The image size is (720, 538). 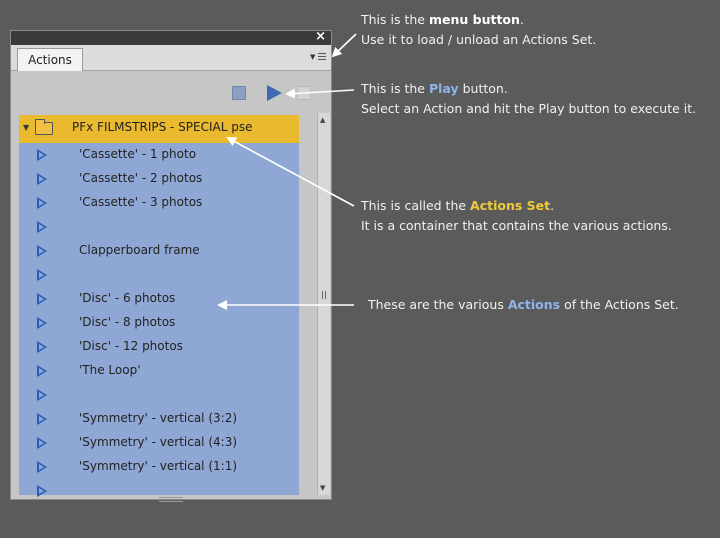 What do you see at coordinates (344, 45) in the screenshot?
I see `menu-arrow` at bounding box center [344, 45].